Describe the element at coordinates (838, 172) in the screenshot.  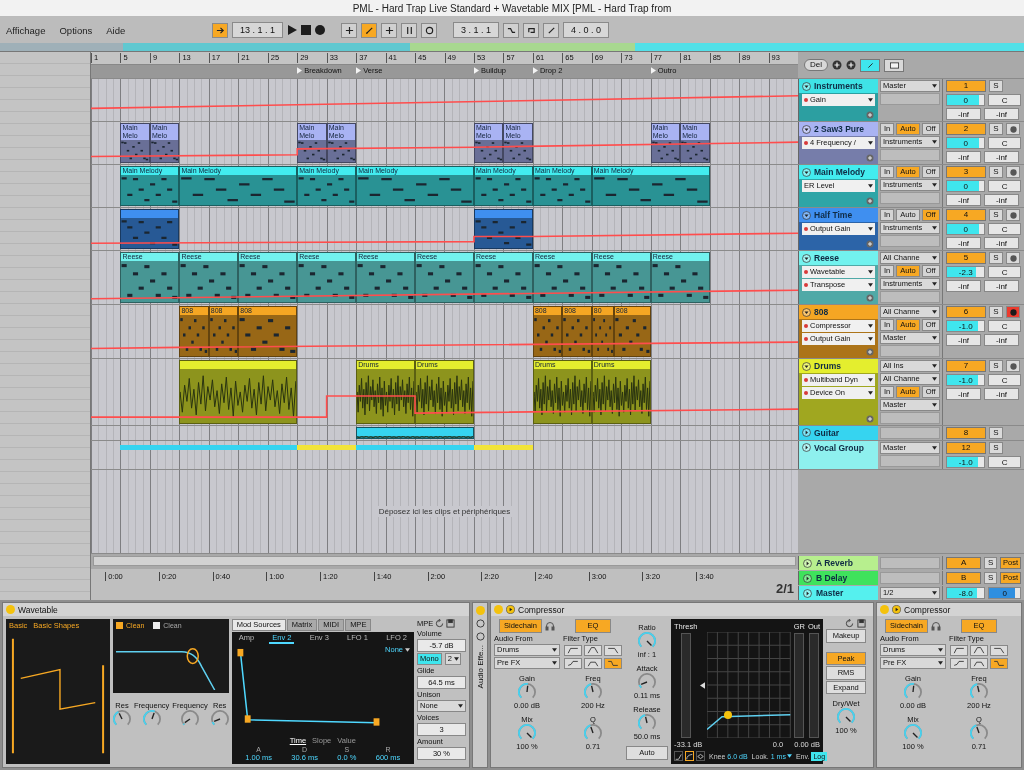
I see `track-title-bar: Main Melody` at that location.